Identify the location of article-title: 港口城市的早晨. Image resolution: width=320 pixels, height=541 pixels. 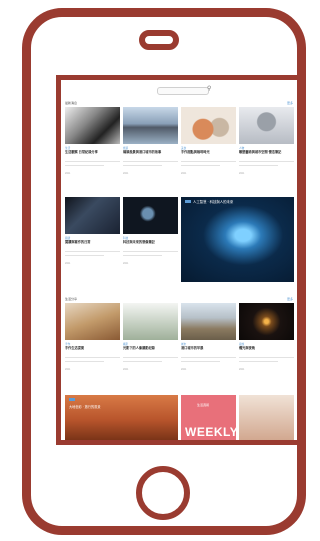
(208, 350).